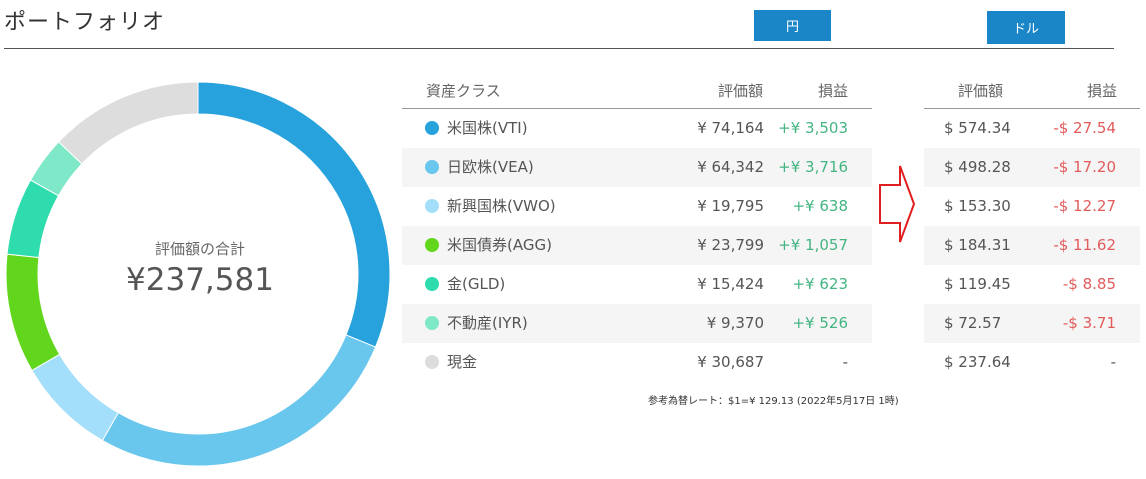  What do you see at coordinates (973, 323) in the screenshot?
I see `value-usd: $ 72.57` at bounding box center [973, 323].